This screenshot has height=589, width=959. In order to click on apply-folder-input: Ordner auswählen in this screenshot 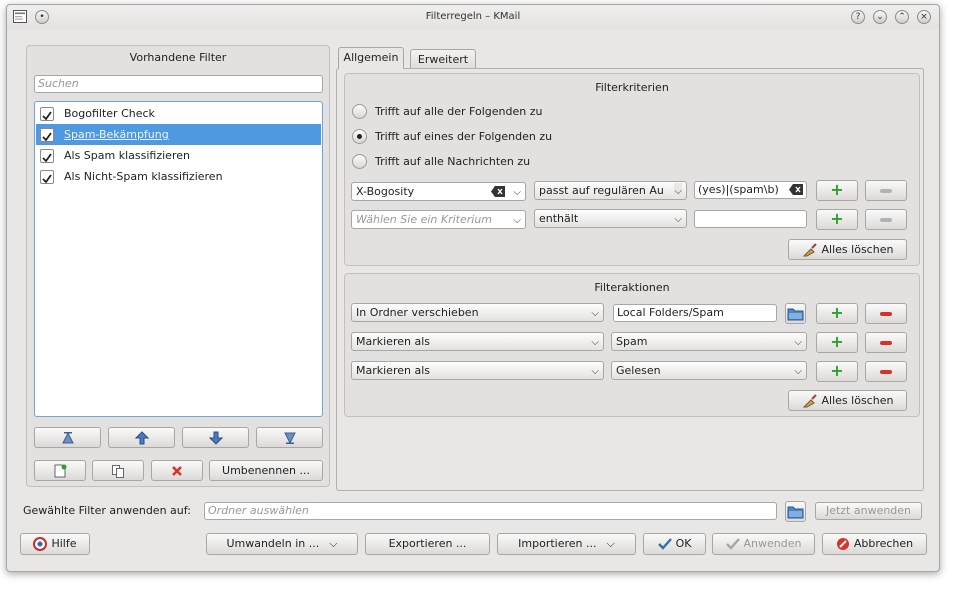, I will do `click(490, 511)`.